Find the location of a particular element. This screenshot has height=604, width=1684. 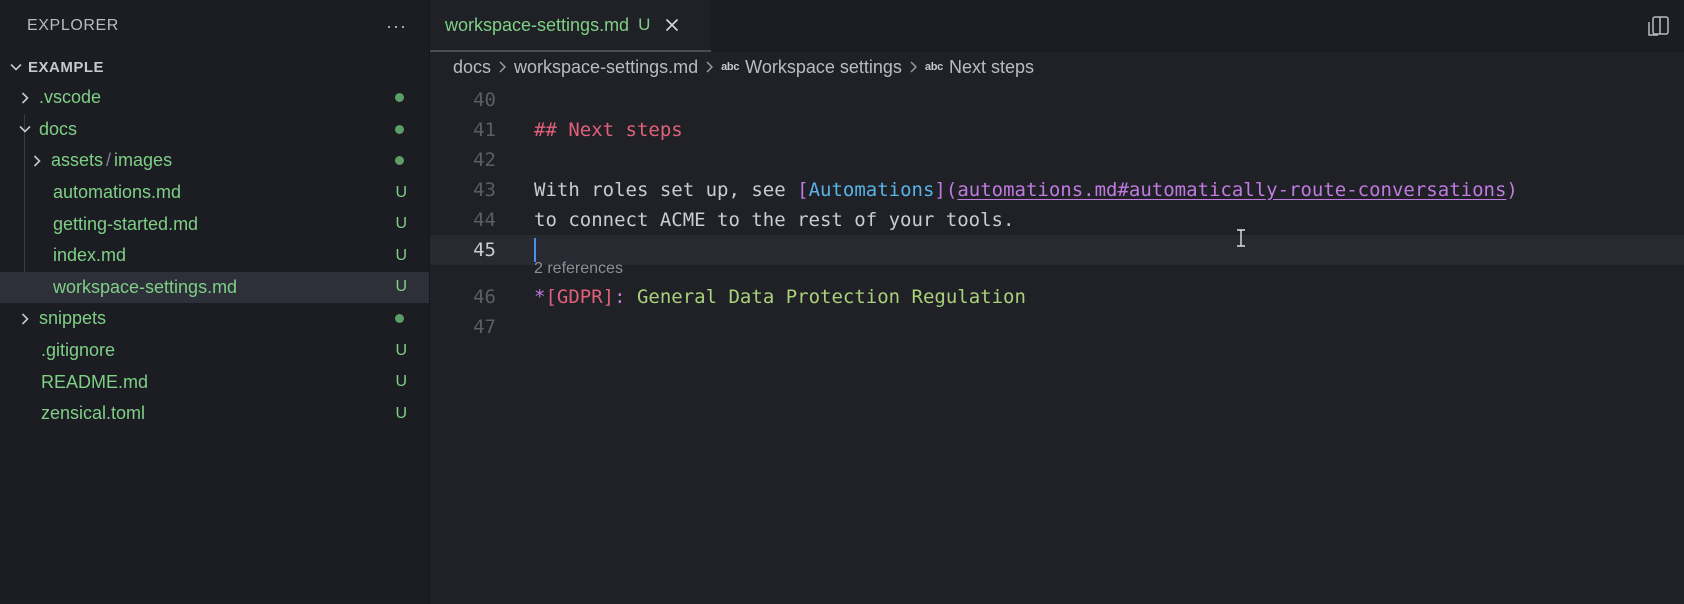

tree-item-gitignore: .gitignore U is located at coordinates (214, 351).